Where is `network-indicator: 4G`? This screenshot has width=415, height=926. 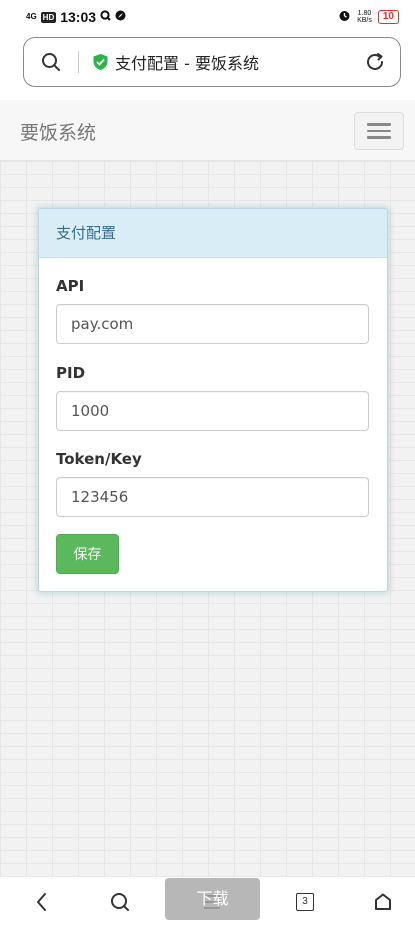
network-indicator: 4G is located at coordinates (31, 16).